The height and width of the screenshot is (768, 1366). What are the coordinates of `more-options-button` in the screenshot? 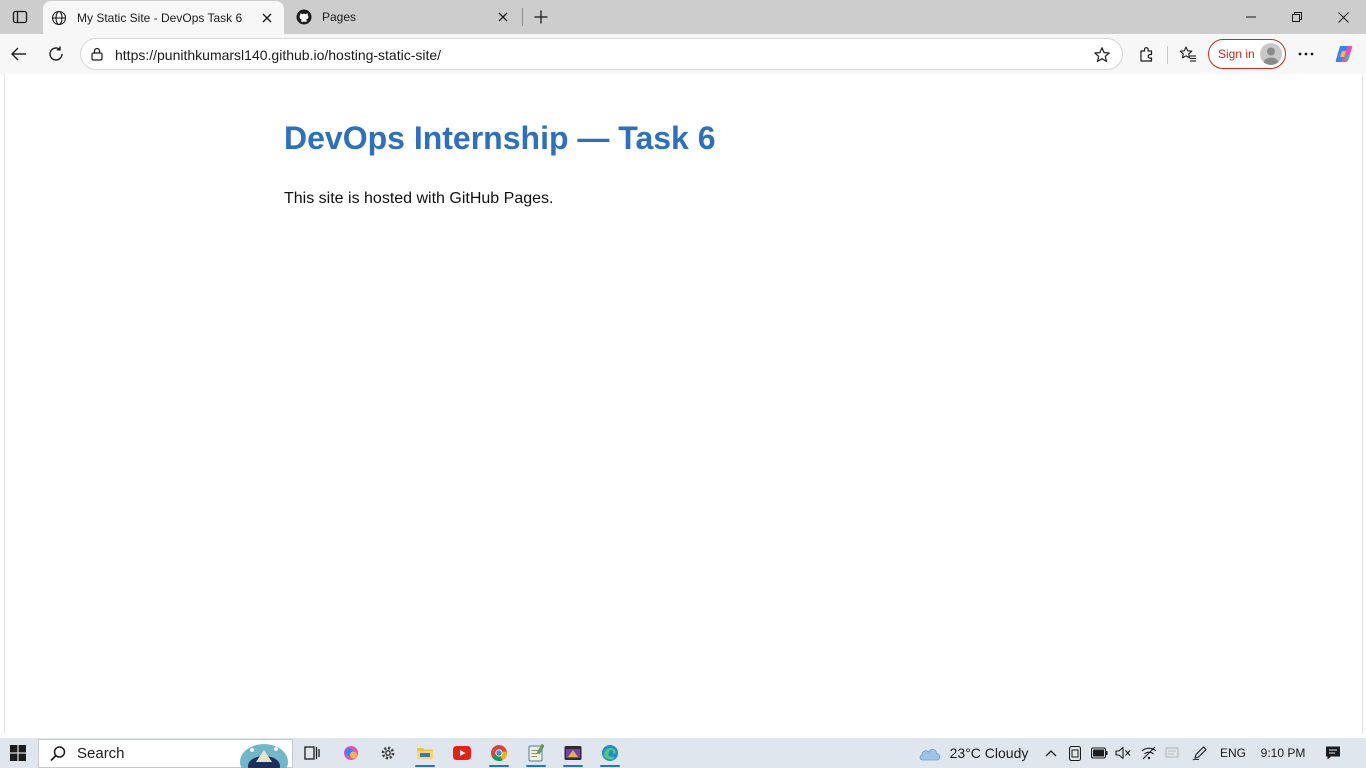 It's located at (1306, 54).